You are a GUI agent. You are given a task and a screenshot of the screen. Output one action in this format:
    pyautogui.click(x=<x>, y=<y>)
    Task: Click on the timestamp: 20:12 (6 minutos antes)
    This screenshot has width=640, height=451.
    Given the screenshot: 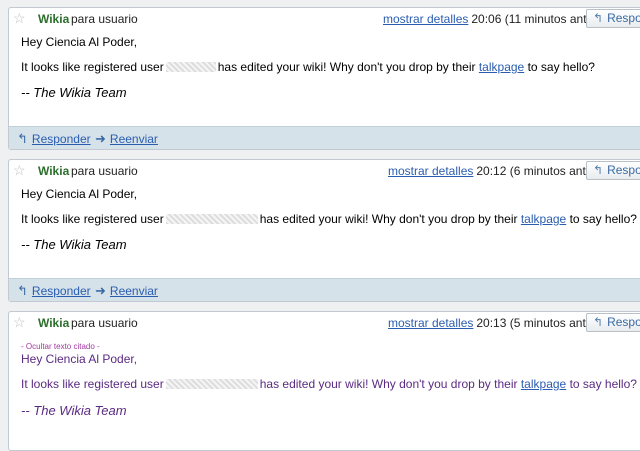 What is the action you would take?
    pyautogui.click(x=539, y=171)
    